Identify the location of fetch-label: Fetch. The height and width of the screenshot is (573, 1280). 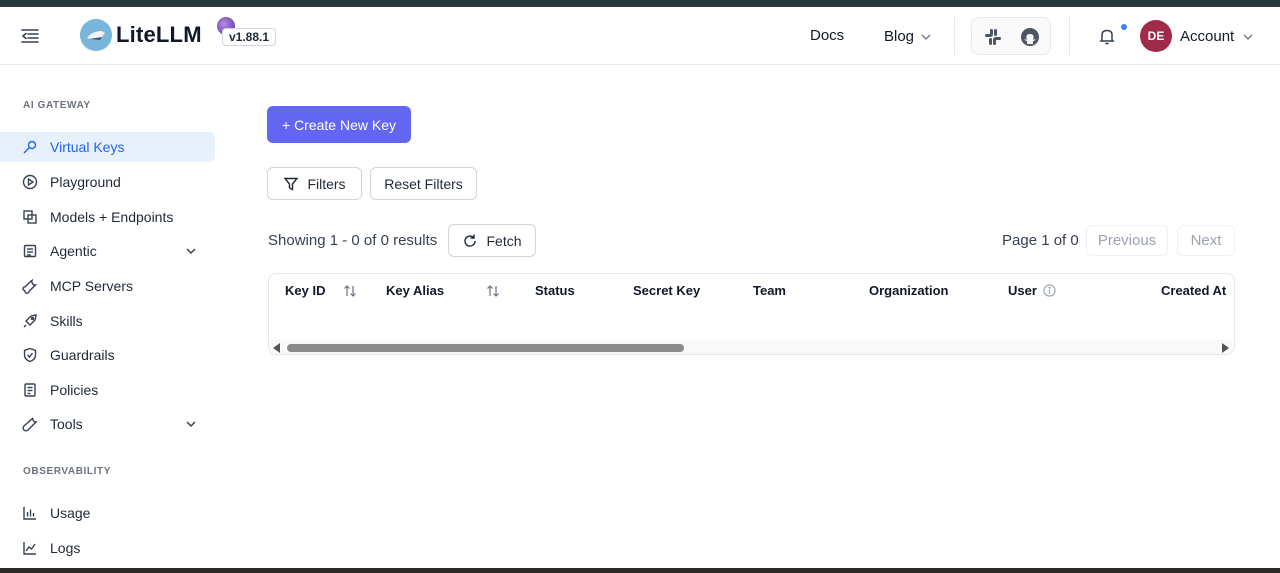
(504, 240).